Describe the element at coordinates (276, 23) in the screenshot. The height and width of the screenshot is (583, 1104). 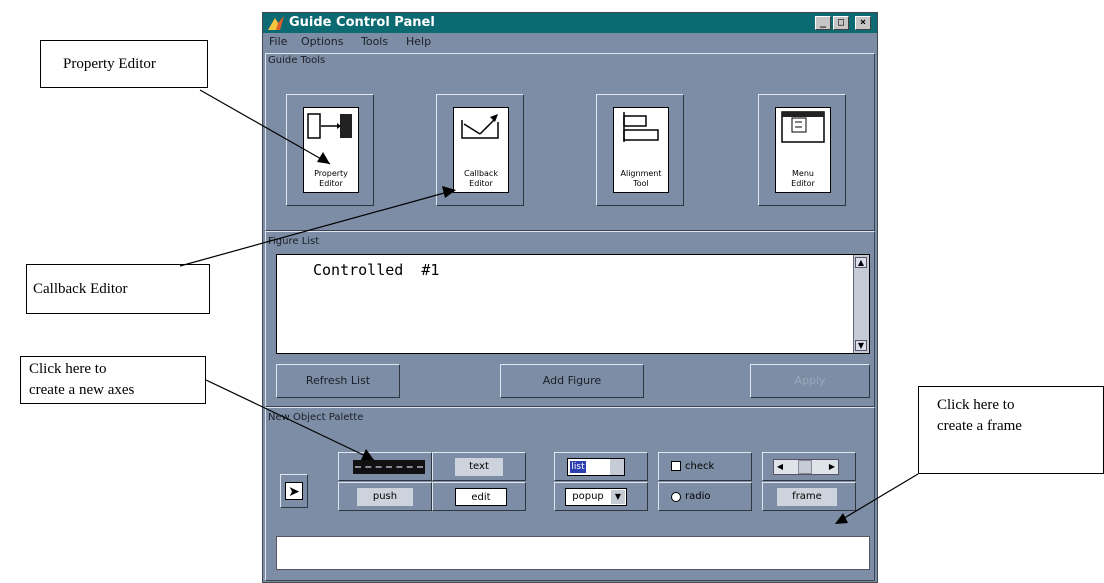
I see `matlab-logo-icon` at that location.